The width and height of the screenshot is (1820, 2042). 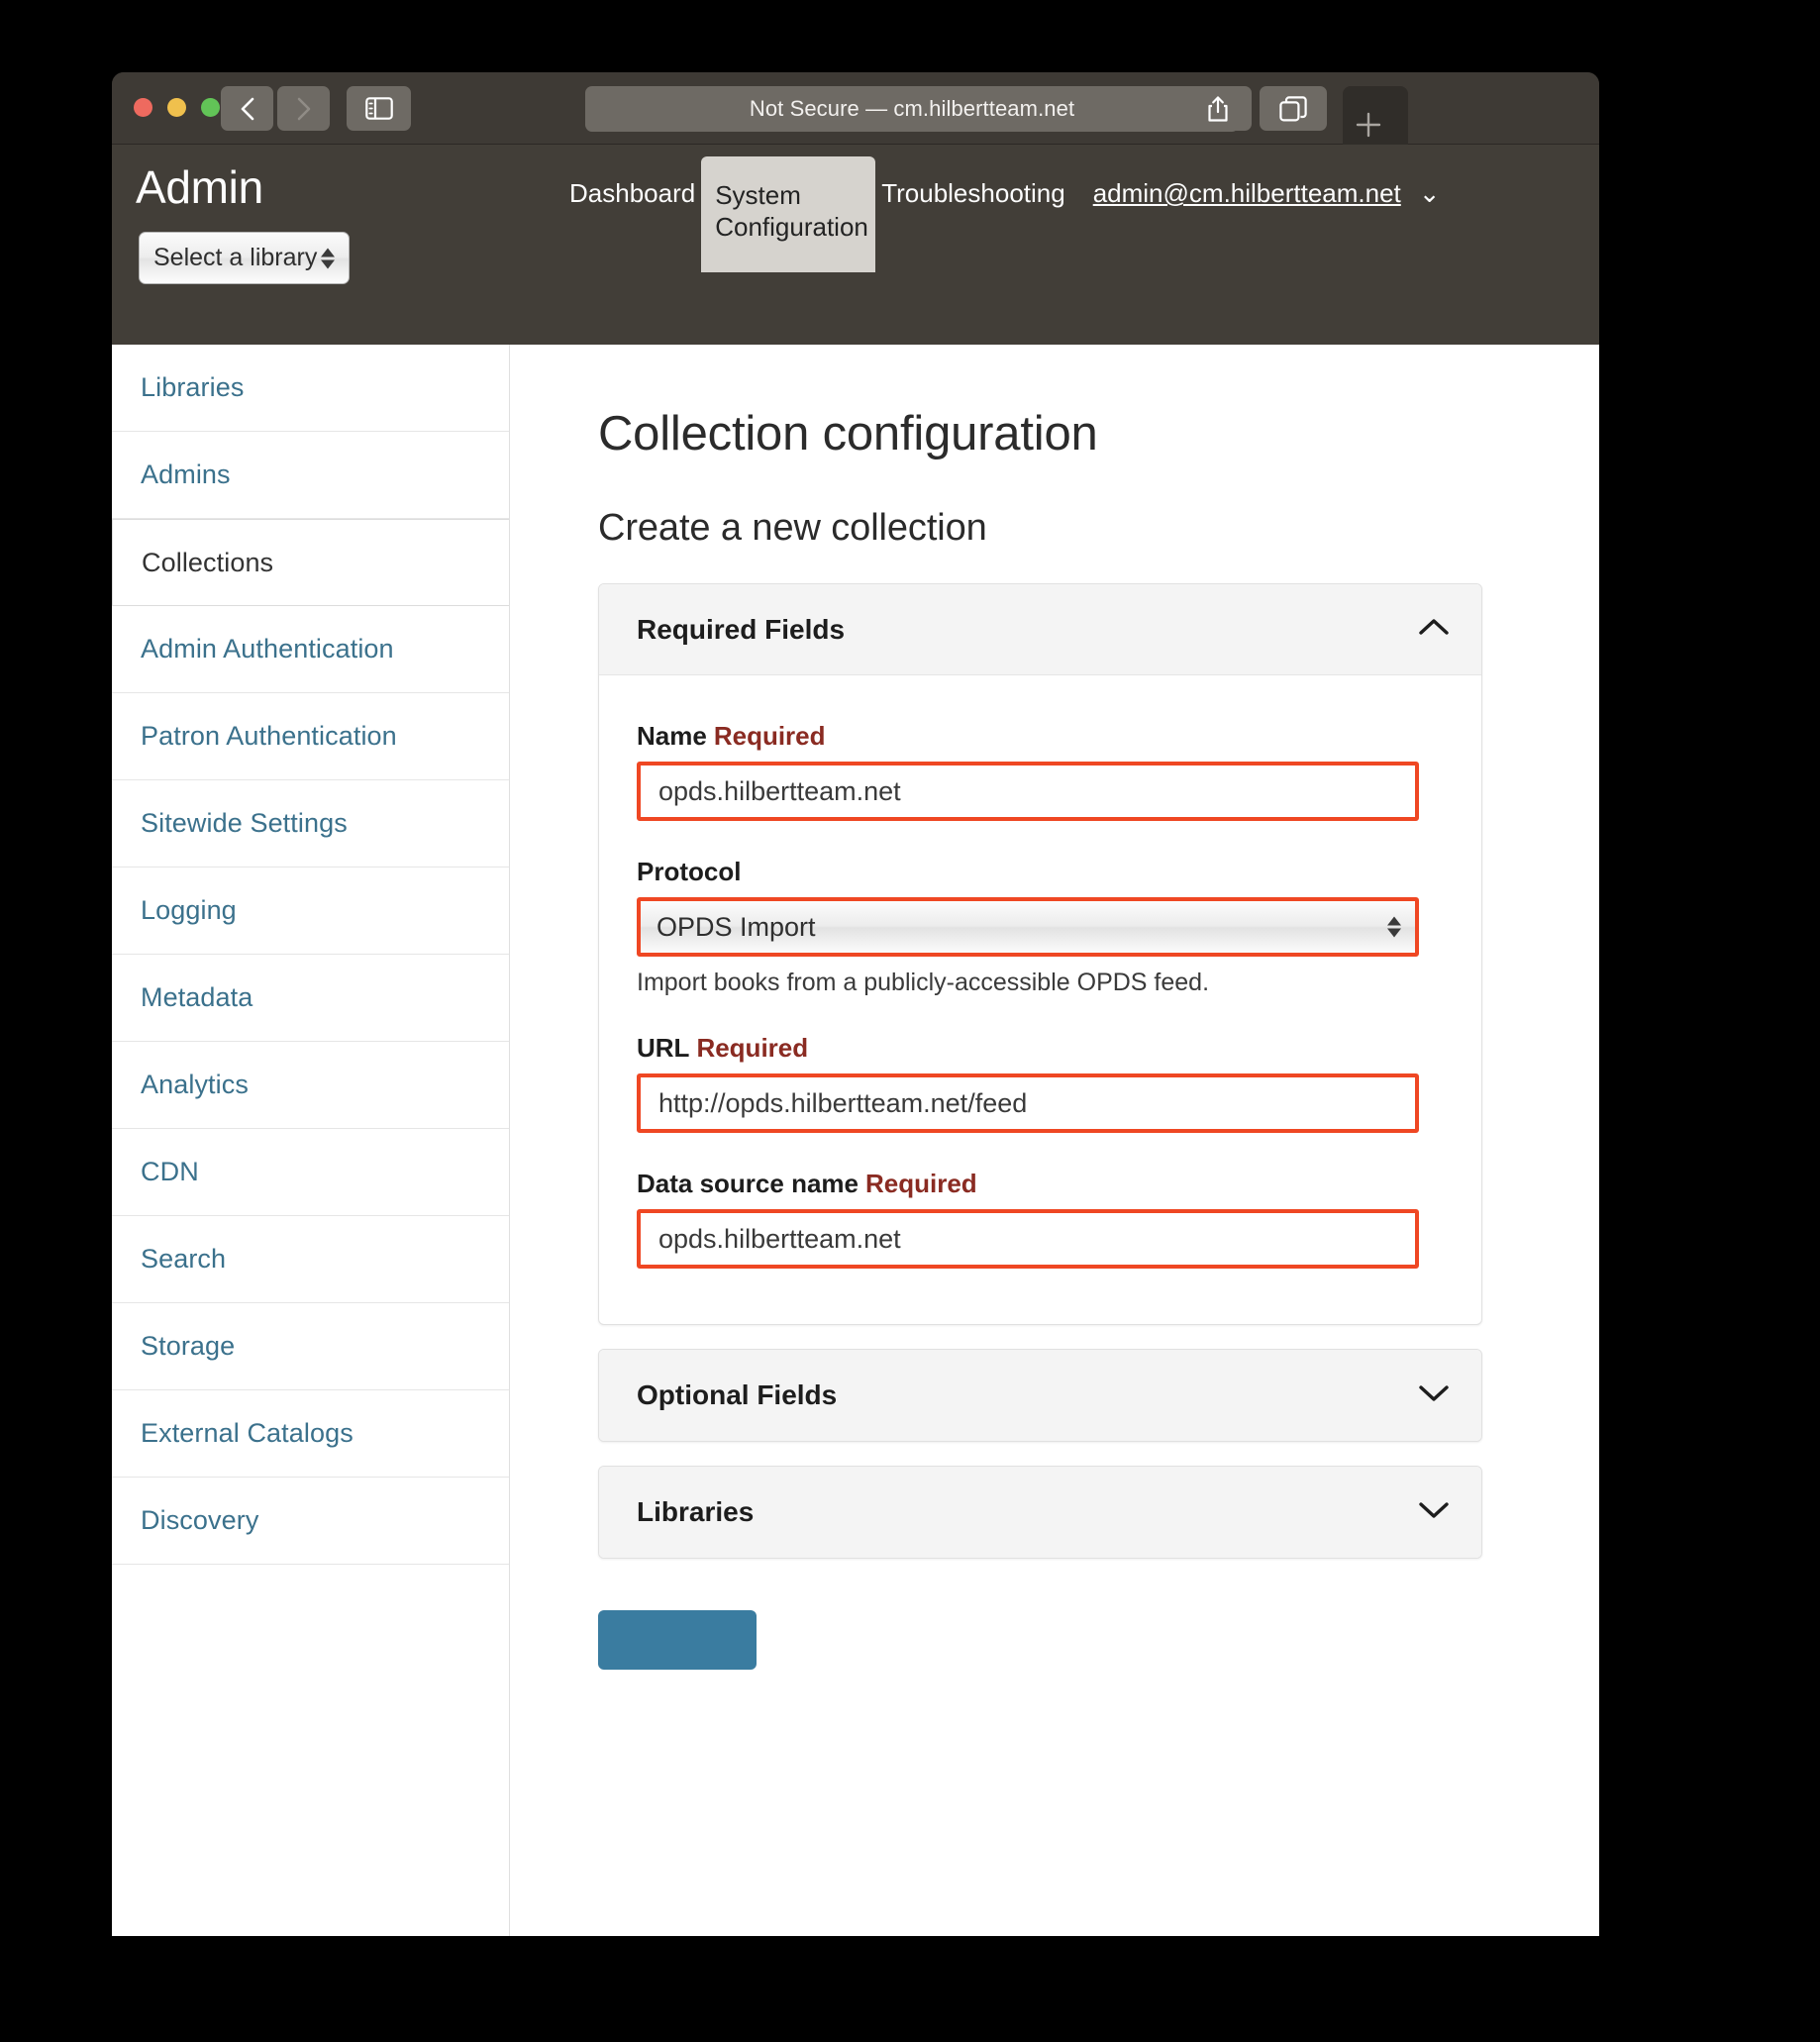 What do you see at coordinates (1421, 194) in the screenshot?
I see `chevron-down-icon: ⌄` at bounding box center [1421, 194].